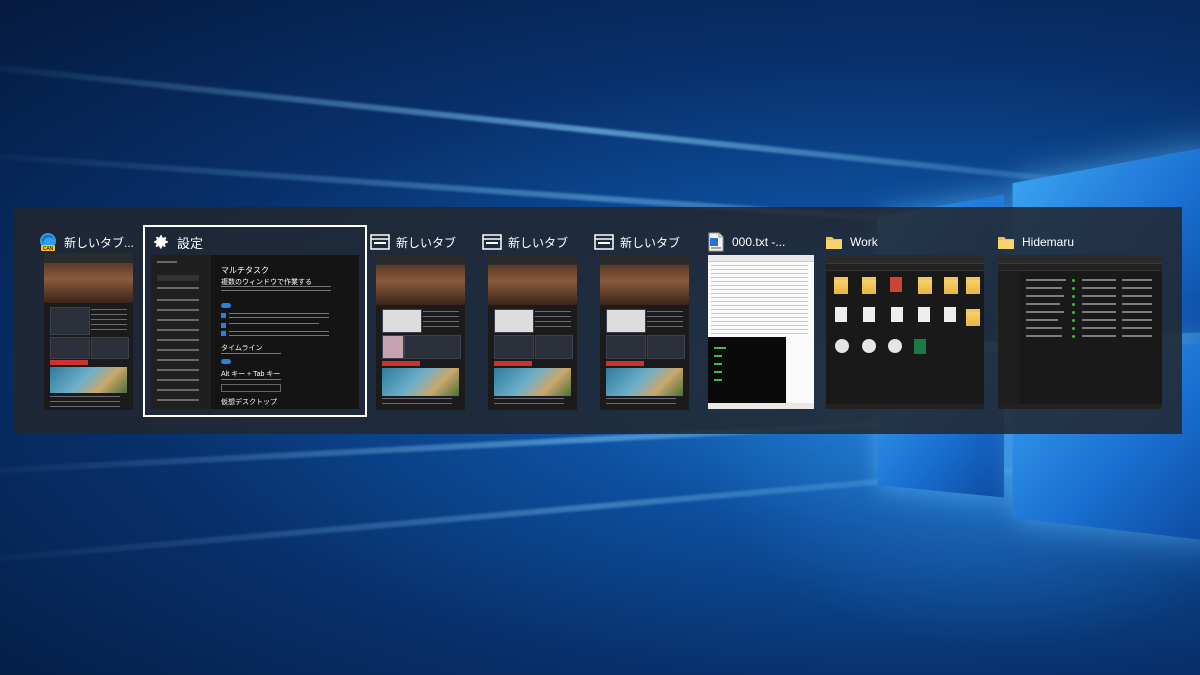 This screenshot has width=1200, height=675. I want to click on window-card-explorer-hidemaru: Hidemaru, so click(1081, 322).